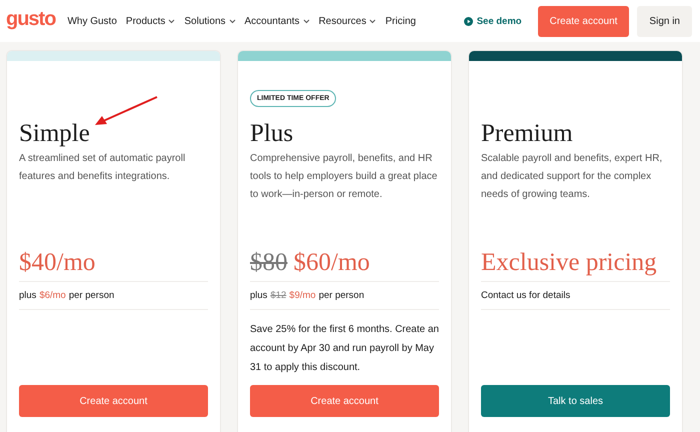 The width and height of the screenshot is (700, 432). I want to click on sign-in-button: Sign in, so click(664, 21).